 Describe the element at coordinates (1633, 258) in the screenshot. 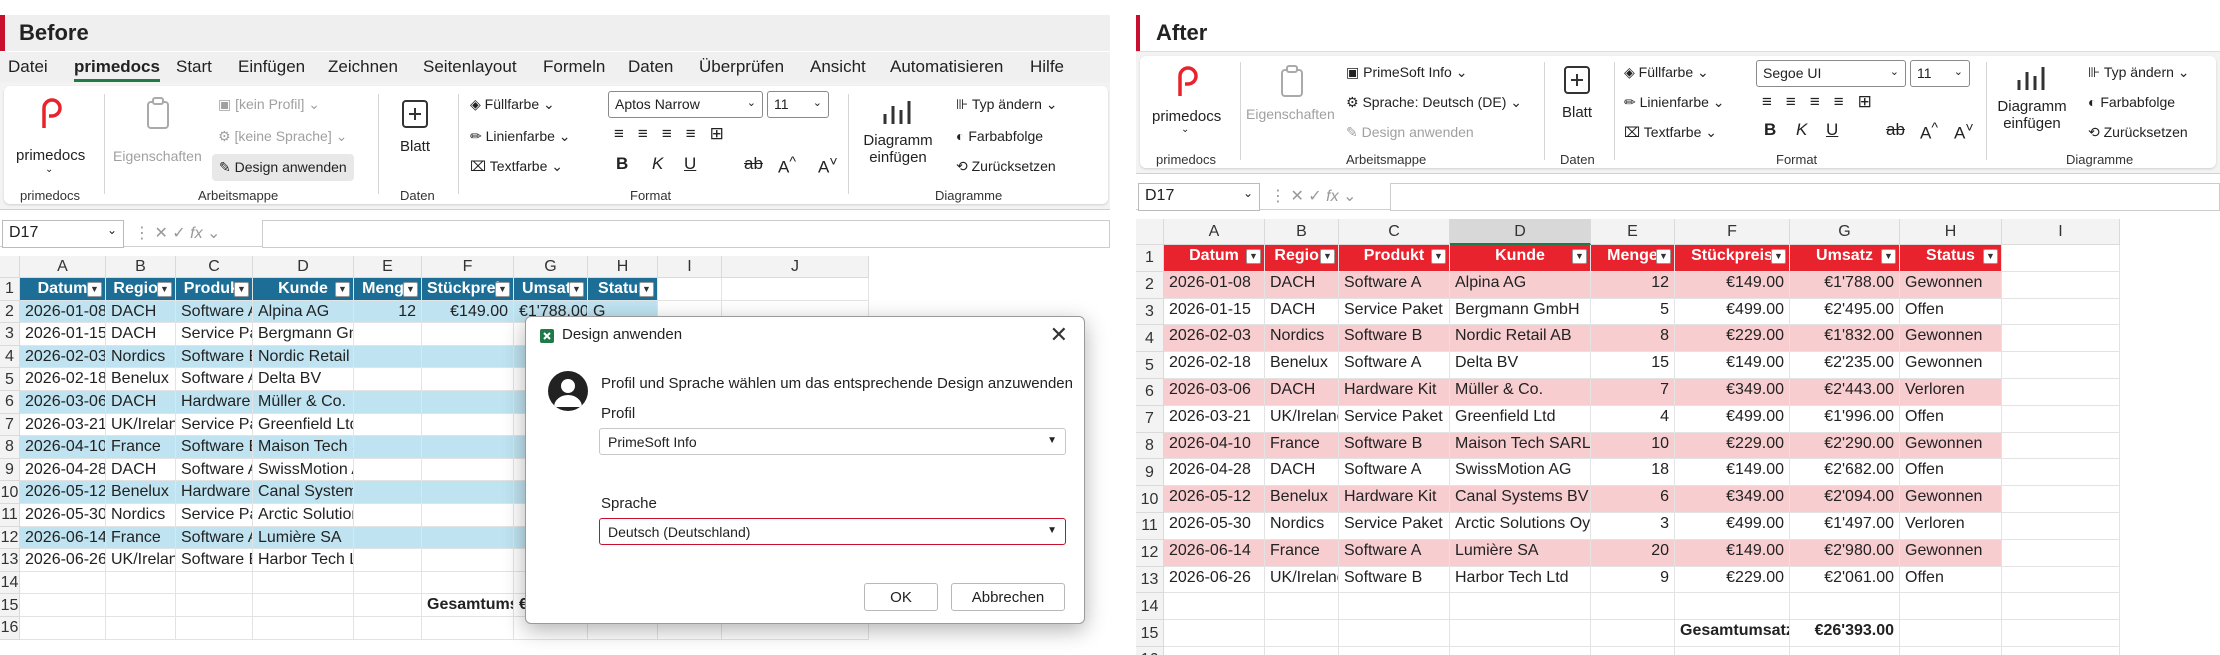

I see `table-header-cell: Menge ▼` at that location.